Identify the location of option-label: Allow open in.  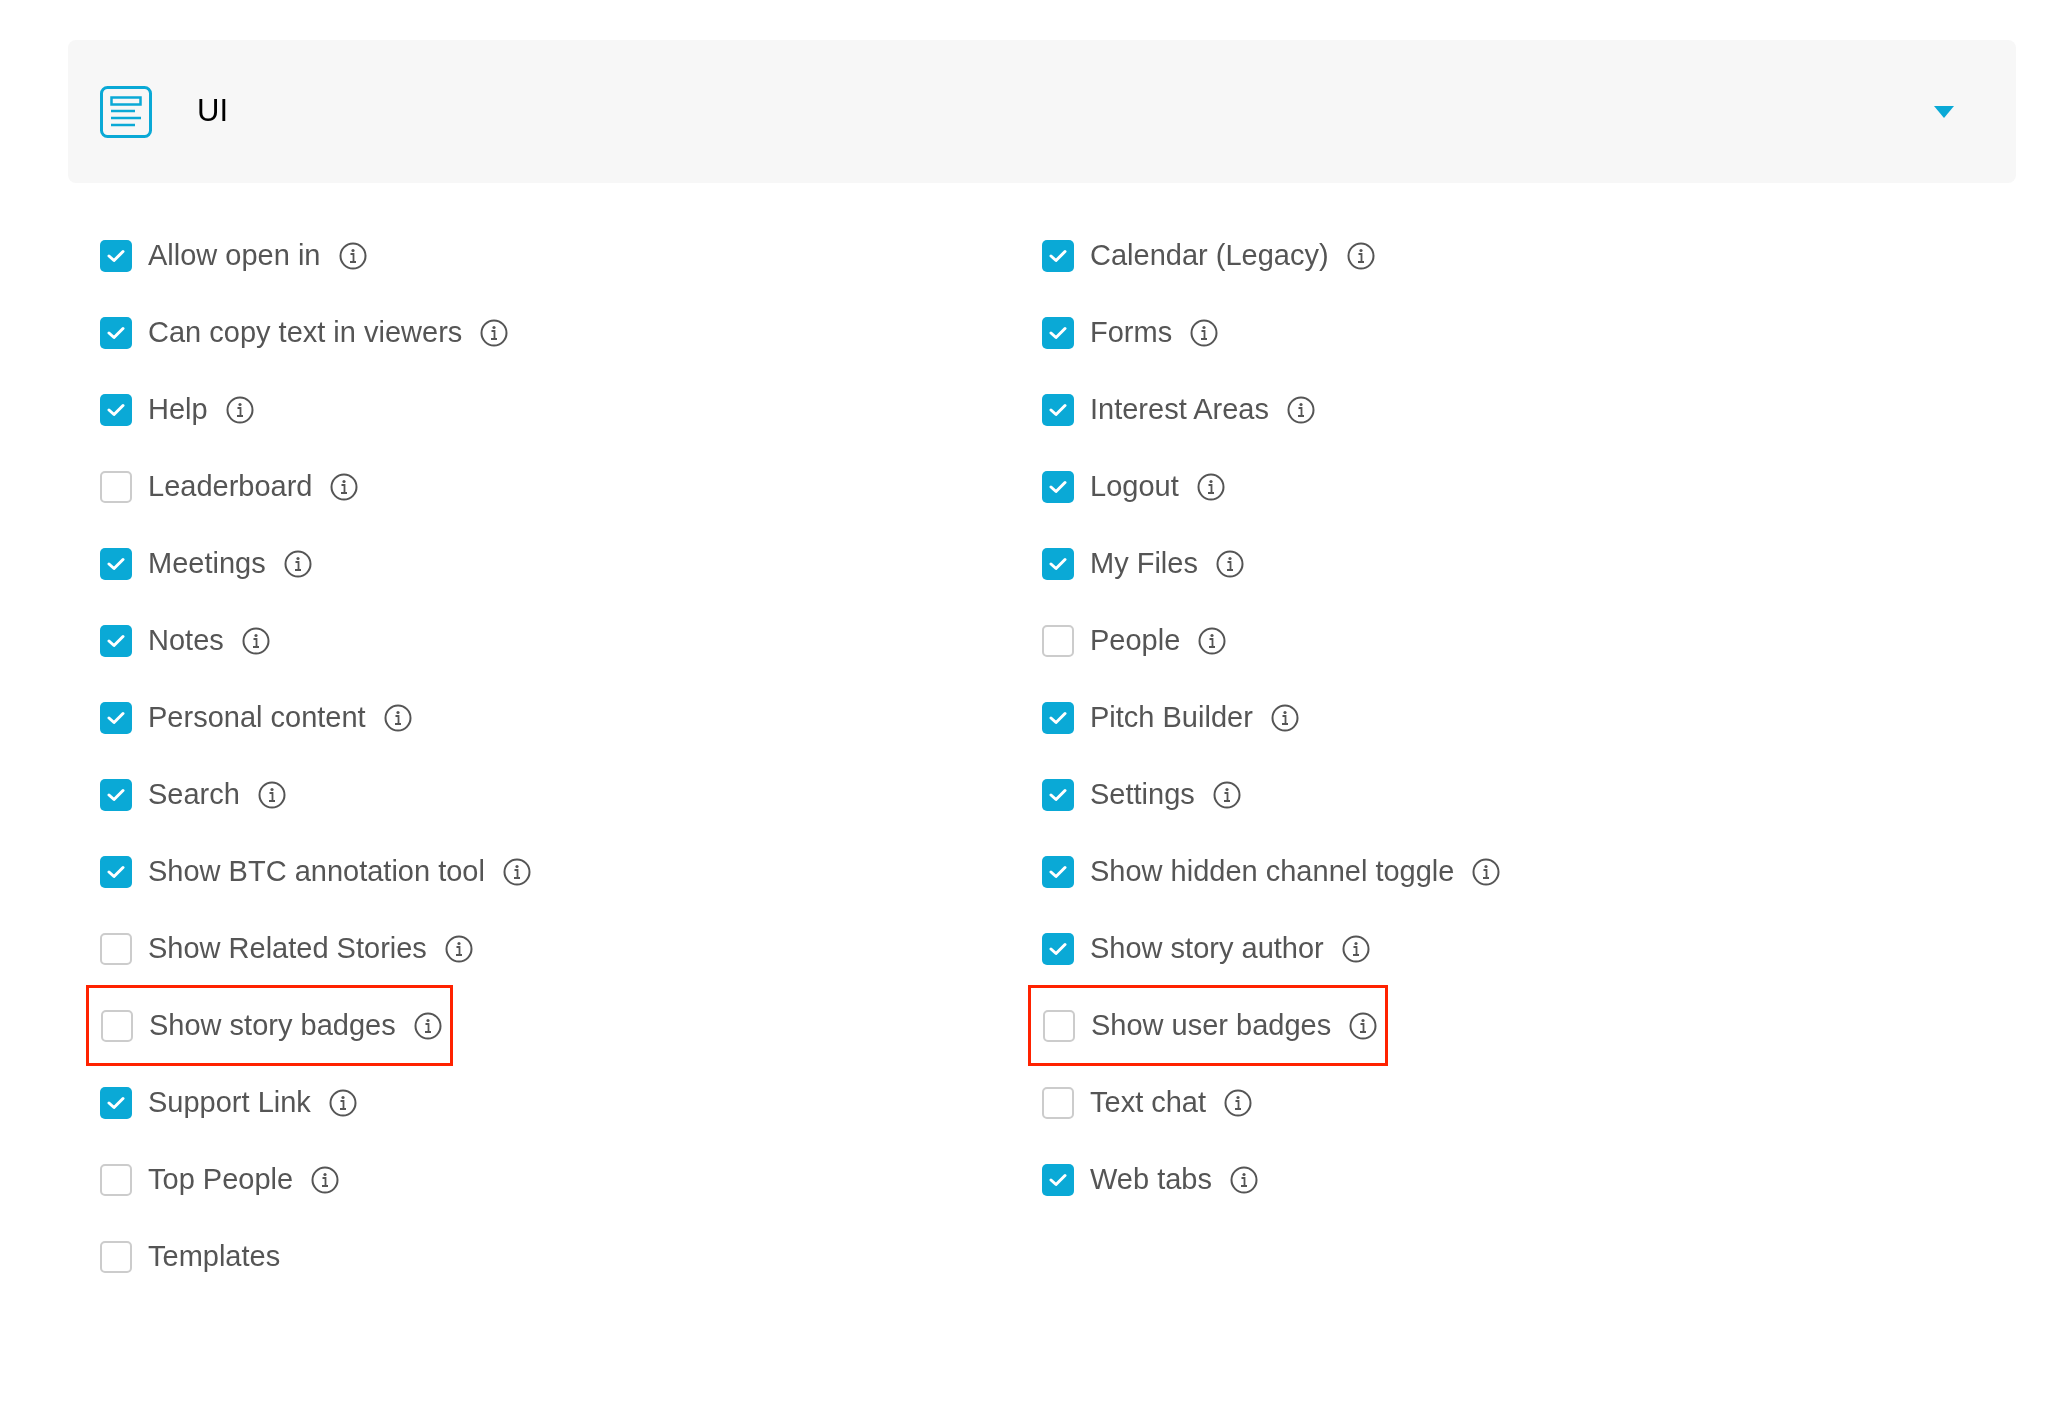
(234, 255).